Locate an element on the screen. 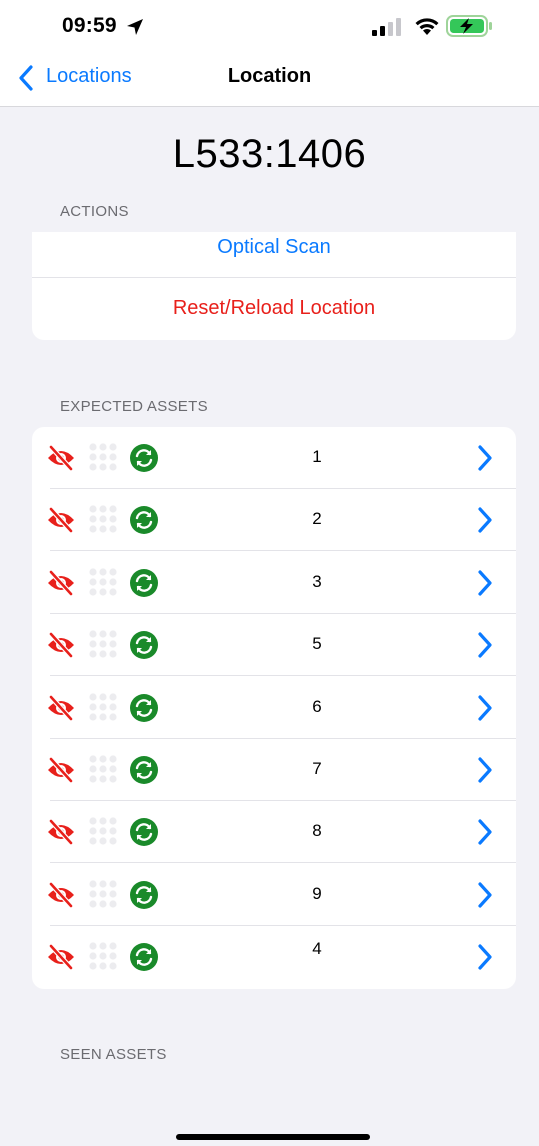 Image resolution: width=539 pixels, height=1146 pixels. asset-row: 4 is located at coordinates (274, 957).